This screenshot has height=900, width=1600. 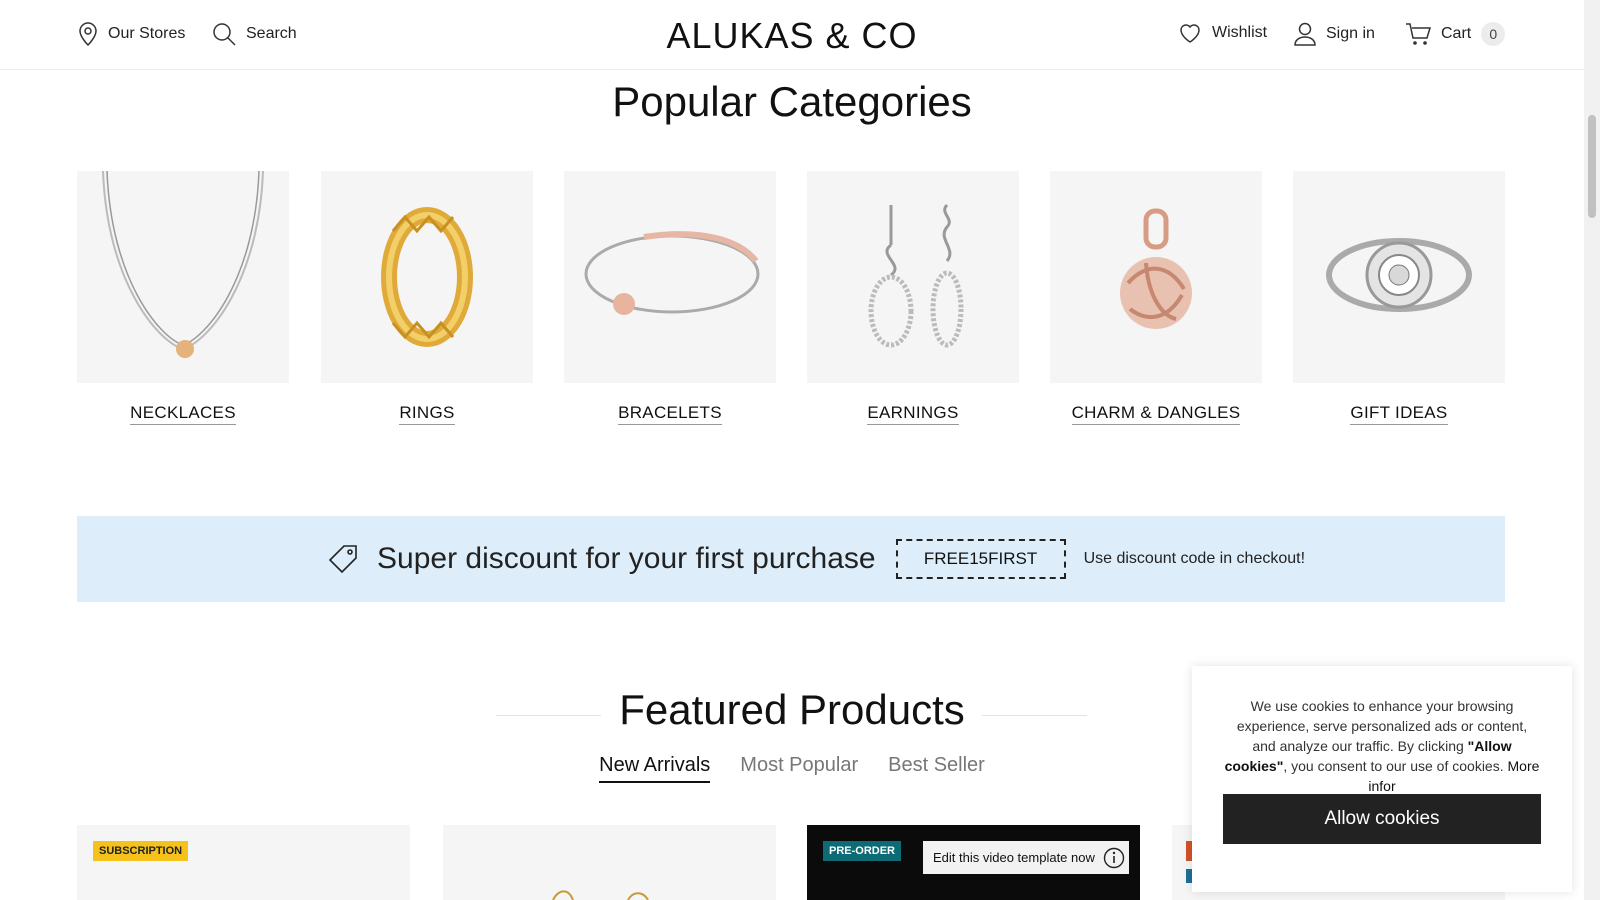 What do you see at coordinates (609, 862) in the screenshot?
I see `product-card` at bounding box center [609, 862].